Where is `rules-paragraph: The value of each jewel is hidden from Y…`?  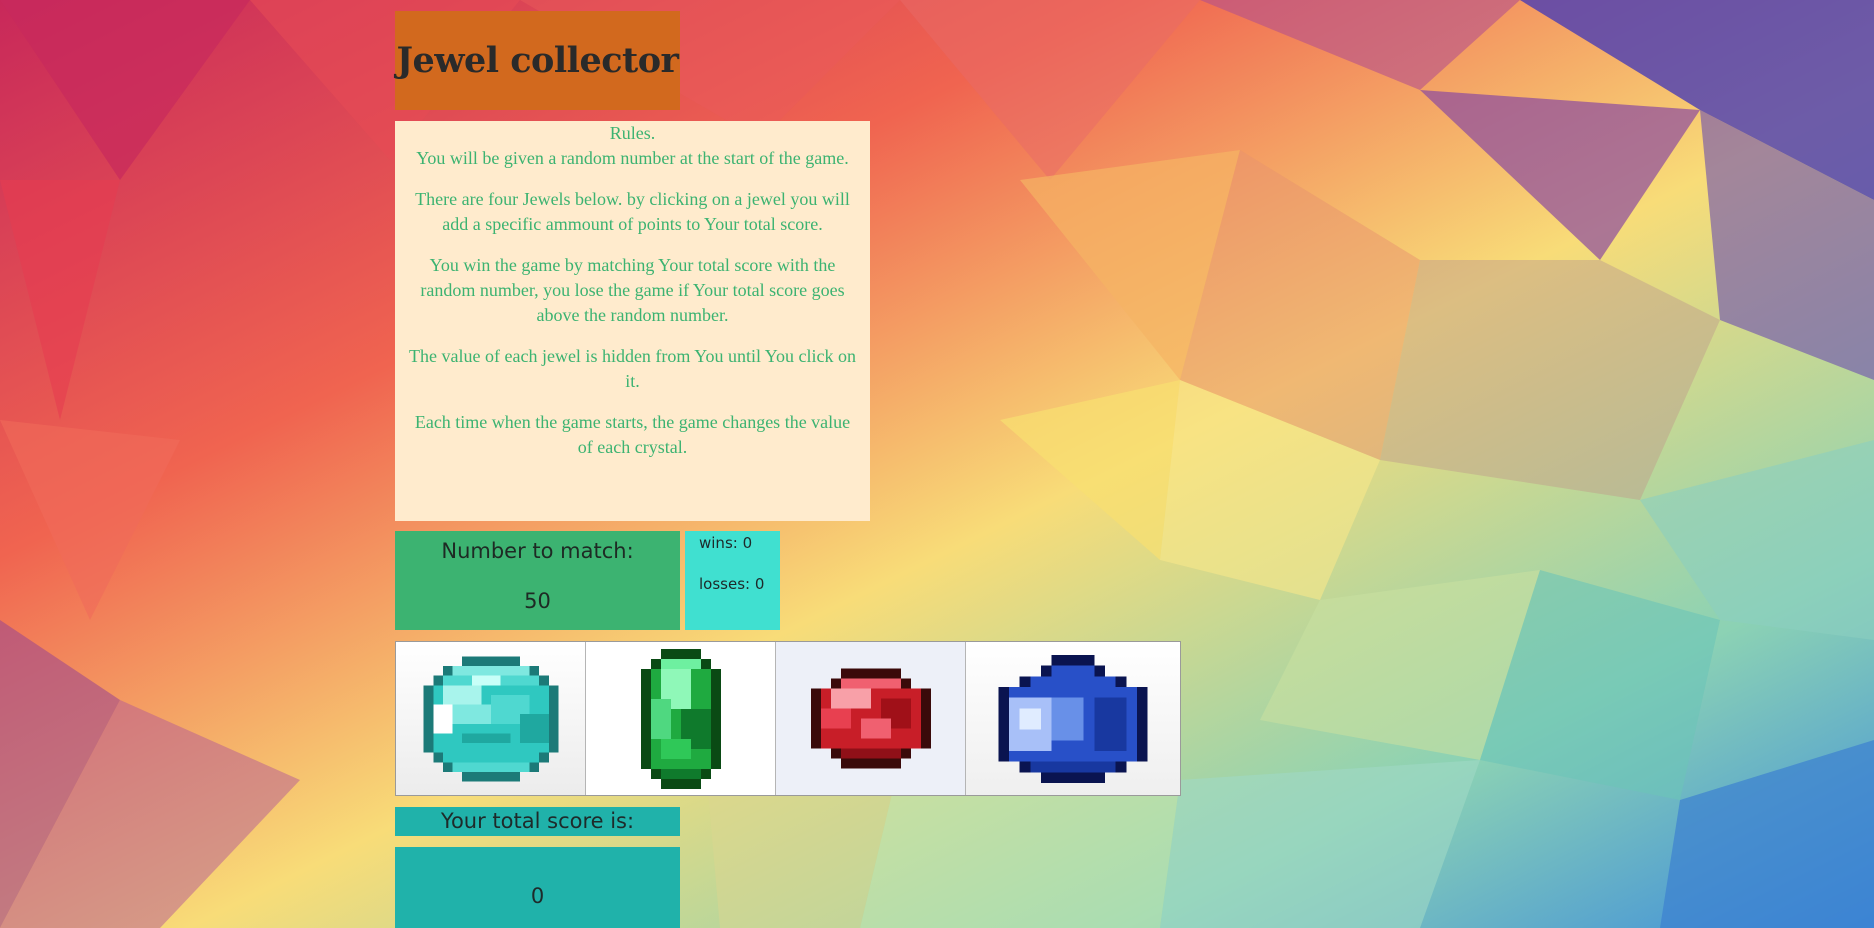
rules-paragraph: The value of each jewel is hidden from Y… is located at coordinates (632, 368).